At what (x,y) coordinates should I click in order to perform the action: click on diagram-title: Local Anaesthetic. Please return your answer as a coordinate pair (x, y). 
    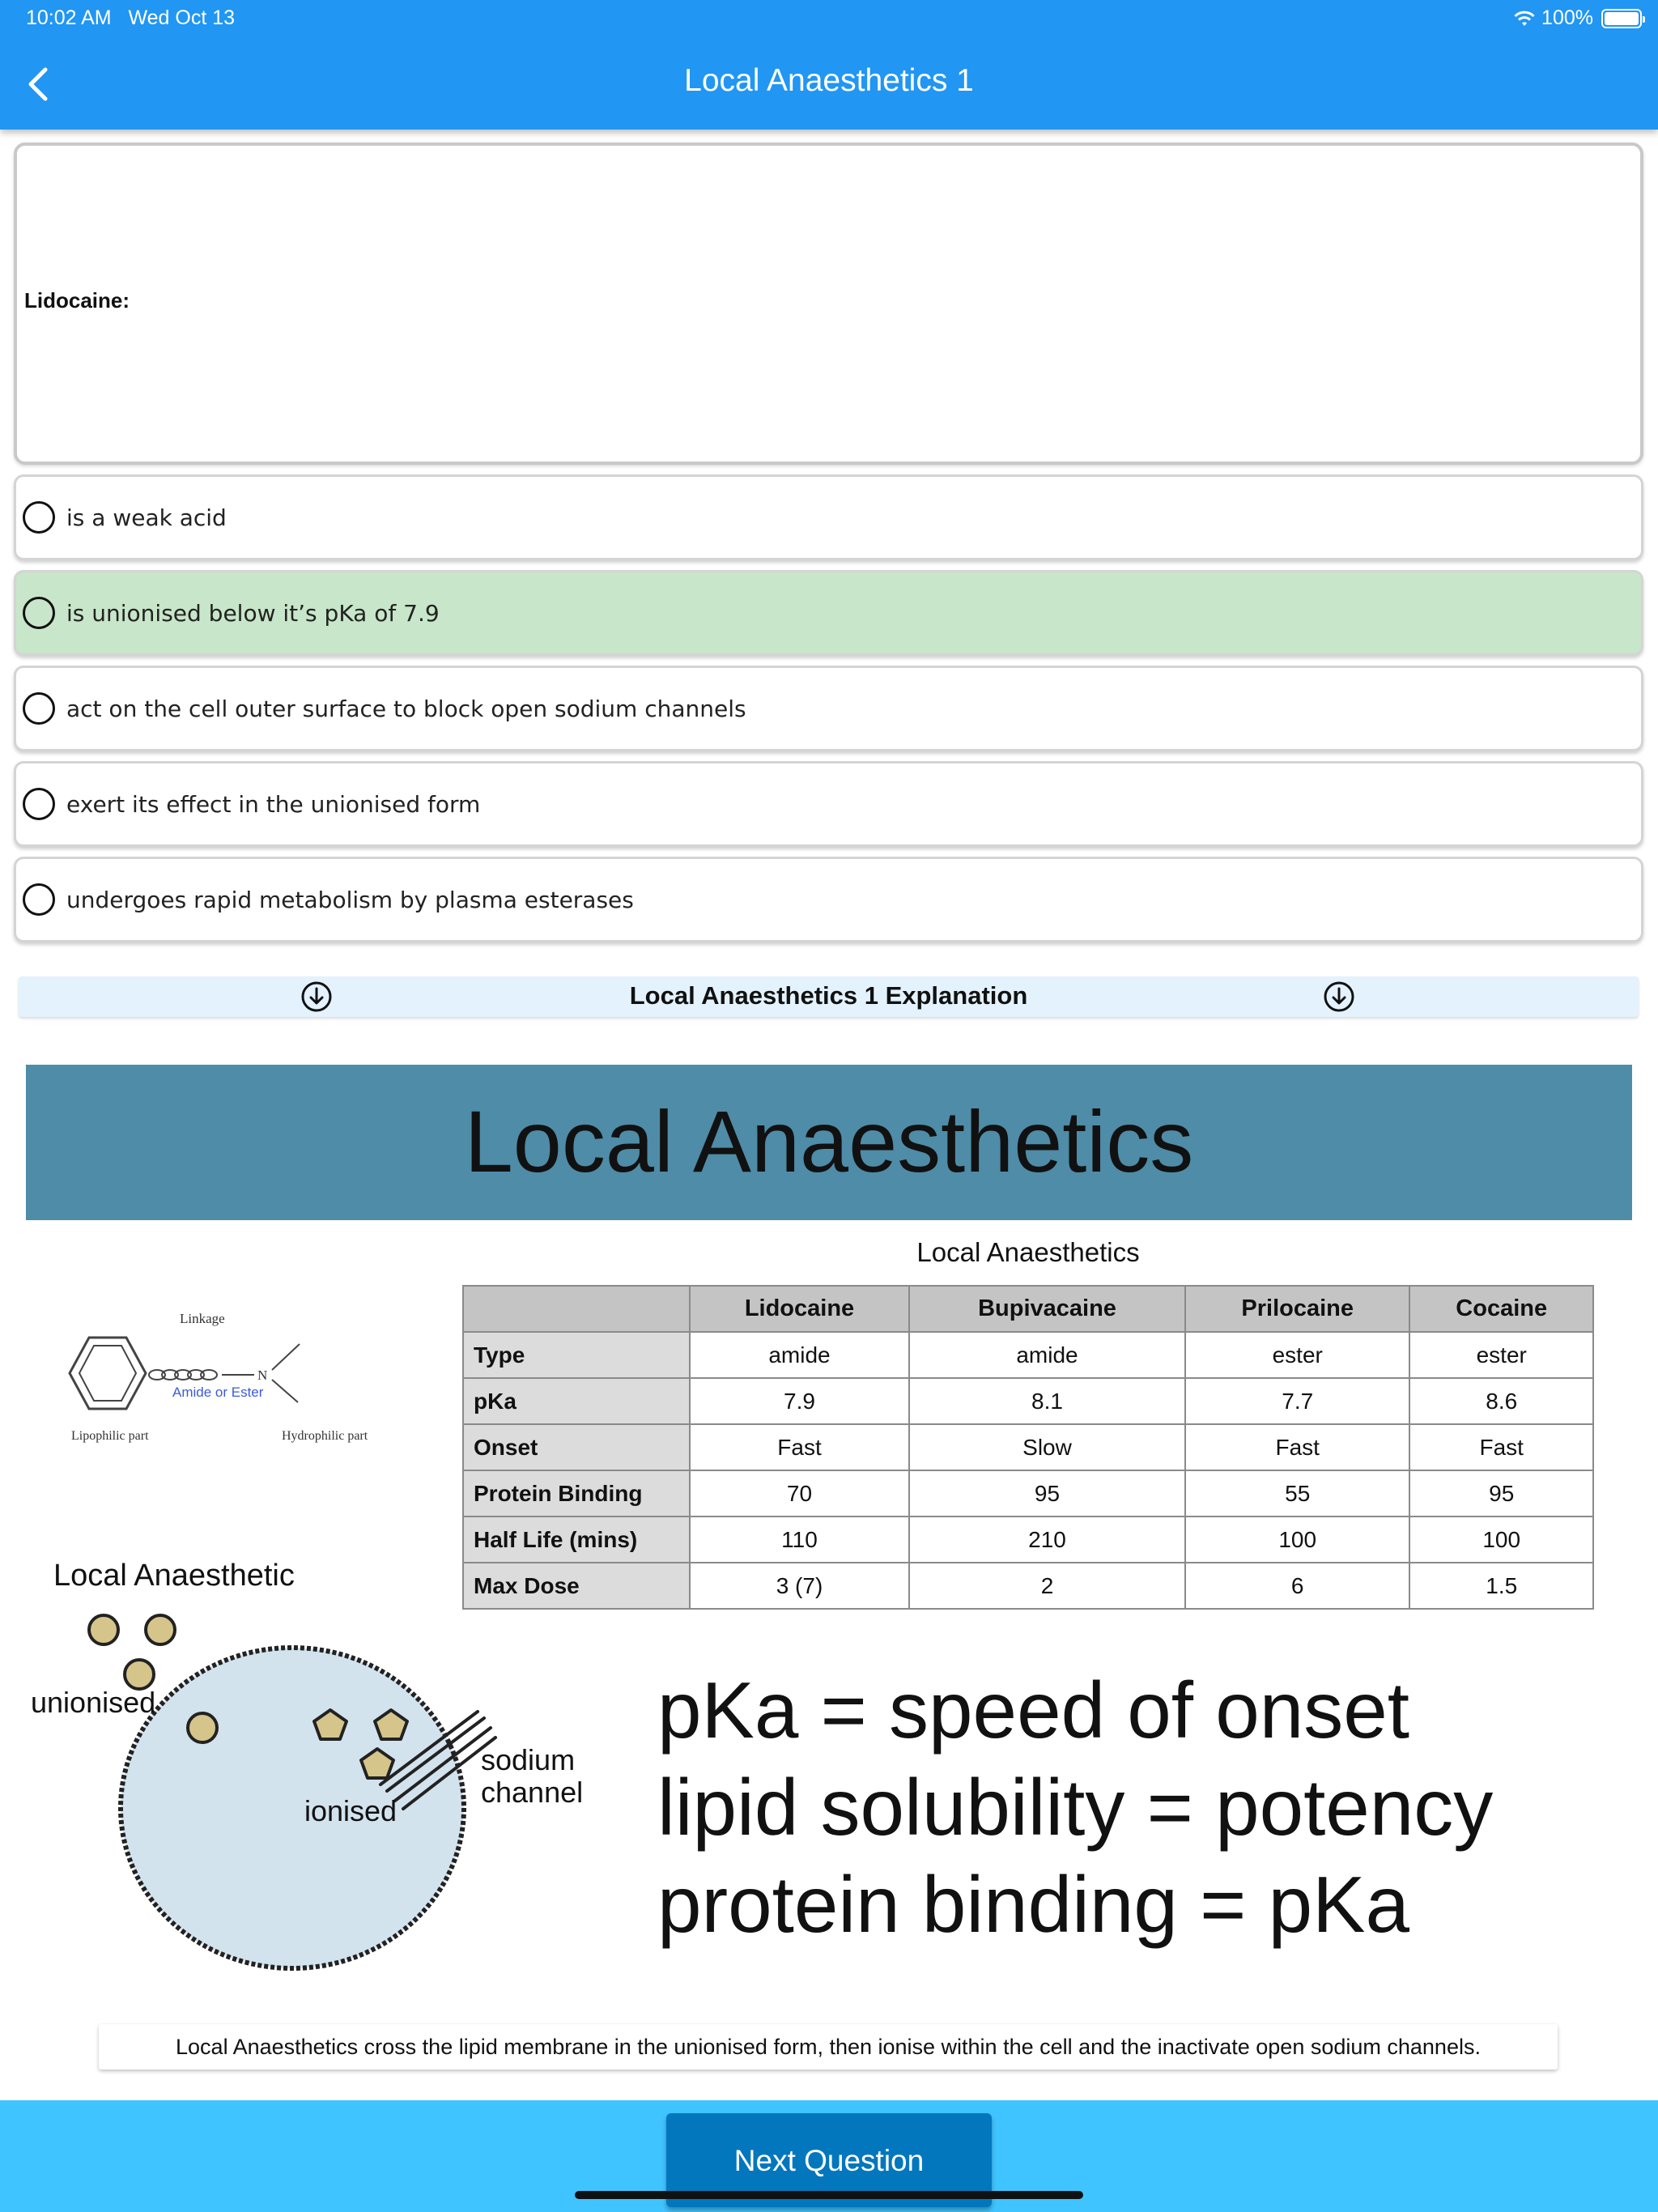
    Looking at the image, I should click on (174, 1576).